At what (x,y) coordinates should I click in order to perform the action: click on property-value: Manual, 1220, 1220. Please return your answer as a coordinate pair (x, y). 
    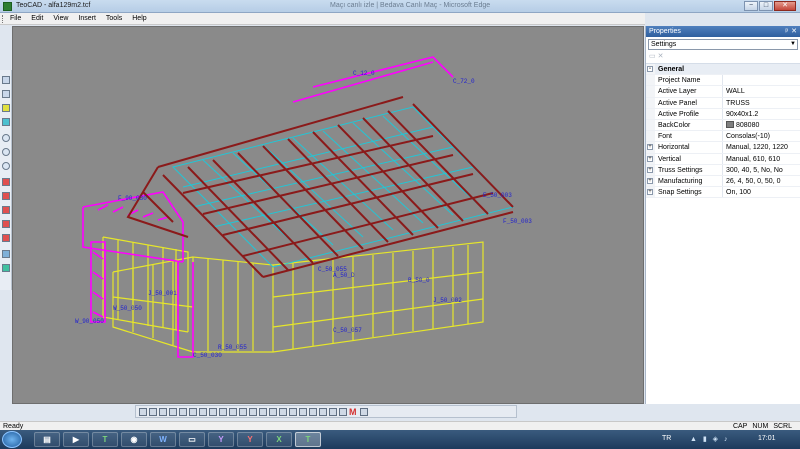
    Looking at the image, I should click on (761, 147).